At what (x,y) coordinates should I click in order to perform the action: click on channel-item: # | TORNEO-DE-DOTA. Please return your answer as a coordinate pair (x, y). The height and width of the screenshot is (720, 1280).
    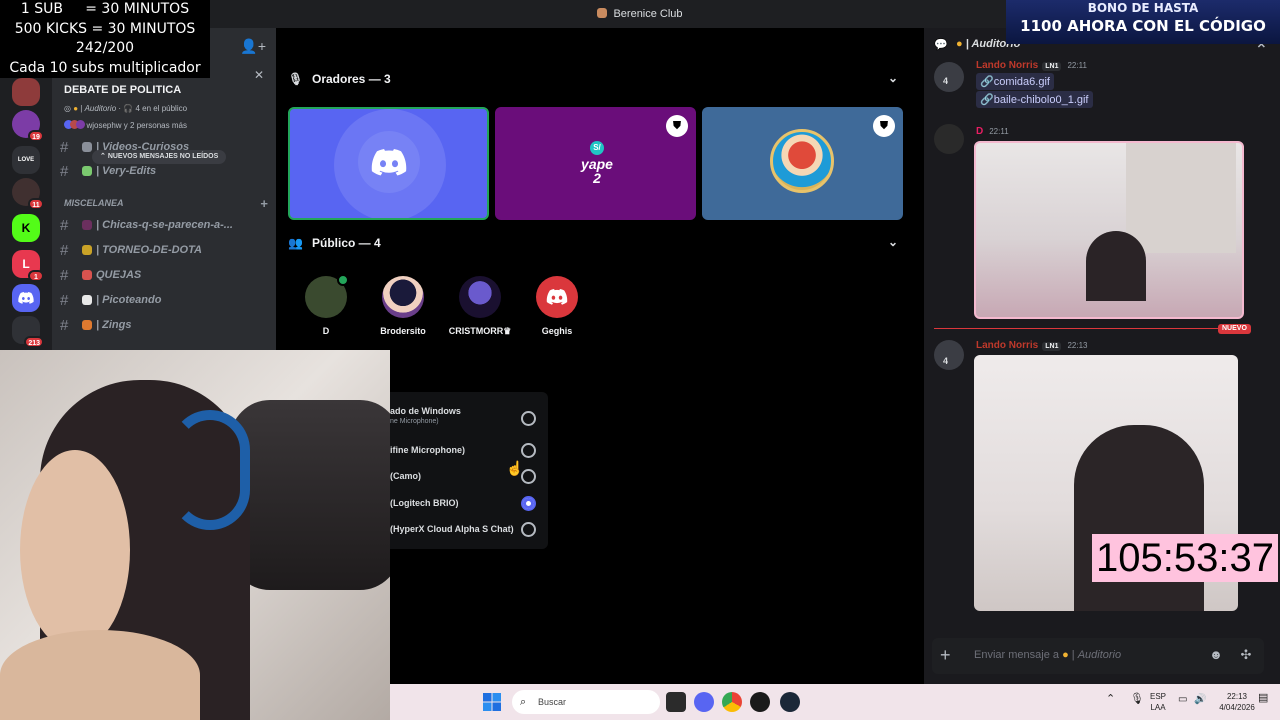
    Looking at the image, I should click on (165, 250).